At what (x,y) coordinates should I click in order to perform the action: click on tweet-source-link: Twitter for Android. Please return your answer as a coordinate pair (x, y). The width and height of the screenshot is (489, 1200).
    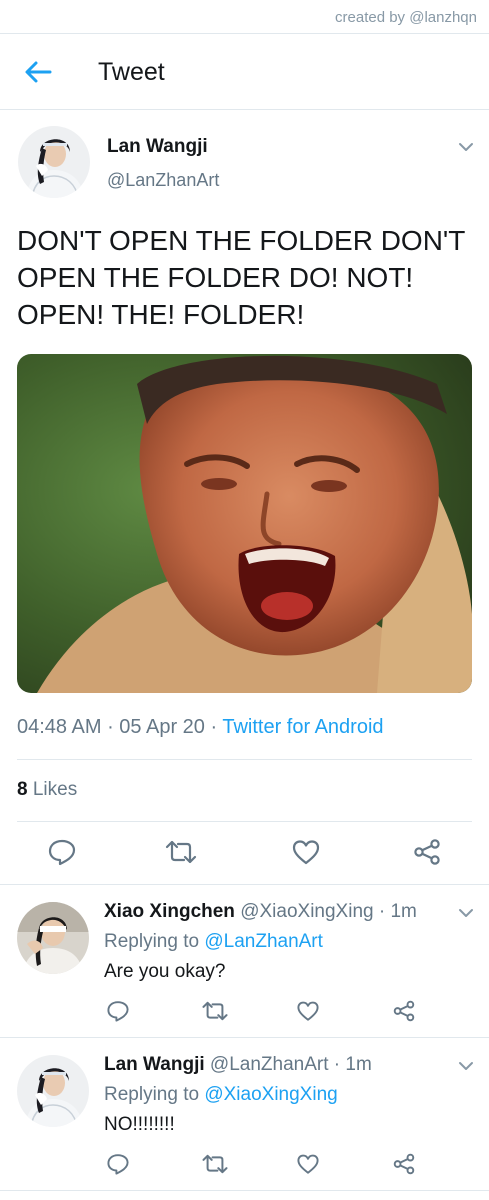
    Looking at the image, I should click on (302, 727).